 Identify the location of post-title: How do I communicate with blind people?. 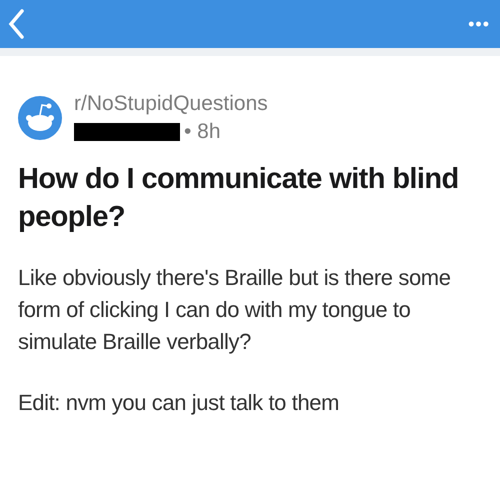
(239, 198).